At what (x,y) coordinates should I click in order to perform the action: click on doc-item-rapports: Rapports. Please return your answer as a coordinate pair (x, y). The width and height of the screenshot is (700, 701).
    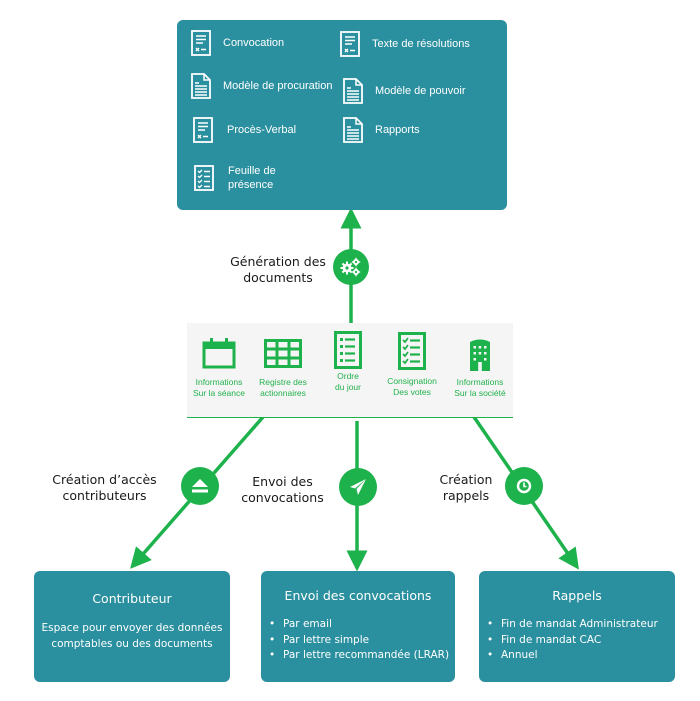
    Looking at the image, I should click on (381, 130).